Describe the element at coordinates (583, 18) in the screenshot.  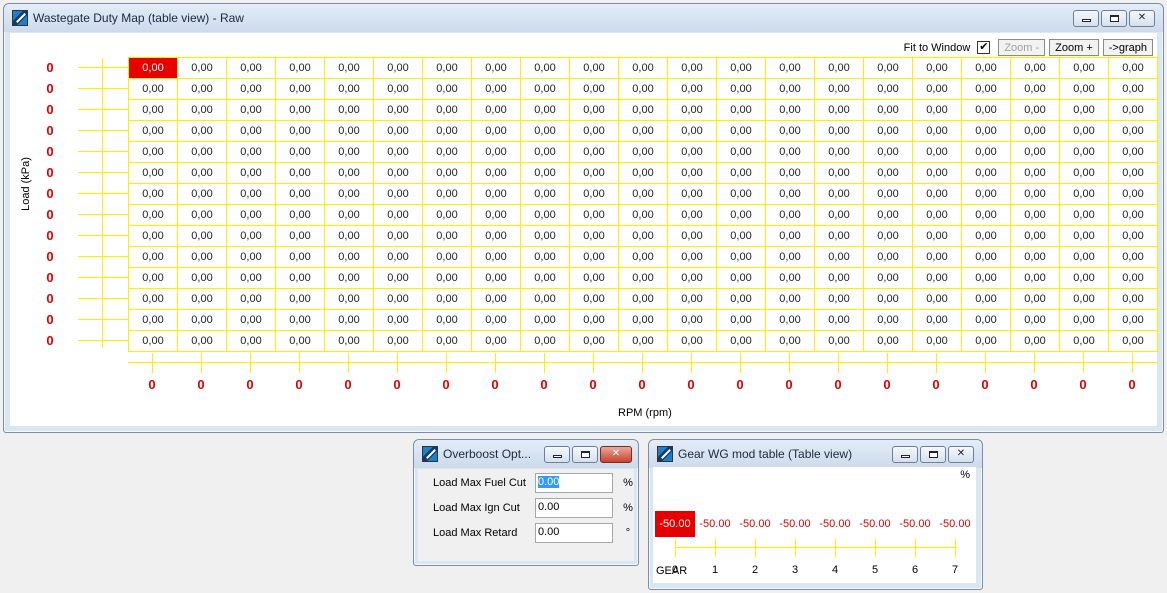
I see `main-titlebar: Wastegate Duty Map (table view) - Raw ✕` at that location.